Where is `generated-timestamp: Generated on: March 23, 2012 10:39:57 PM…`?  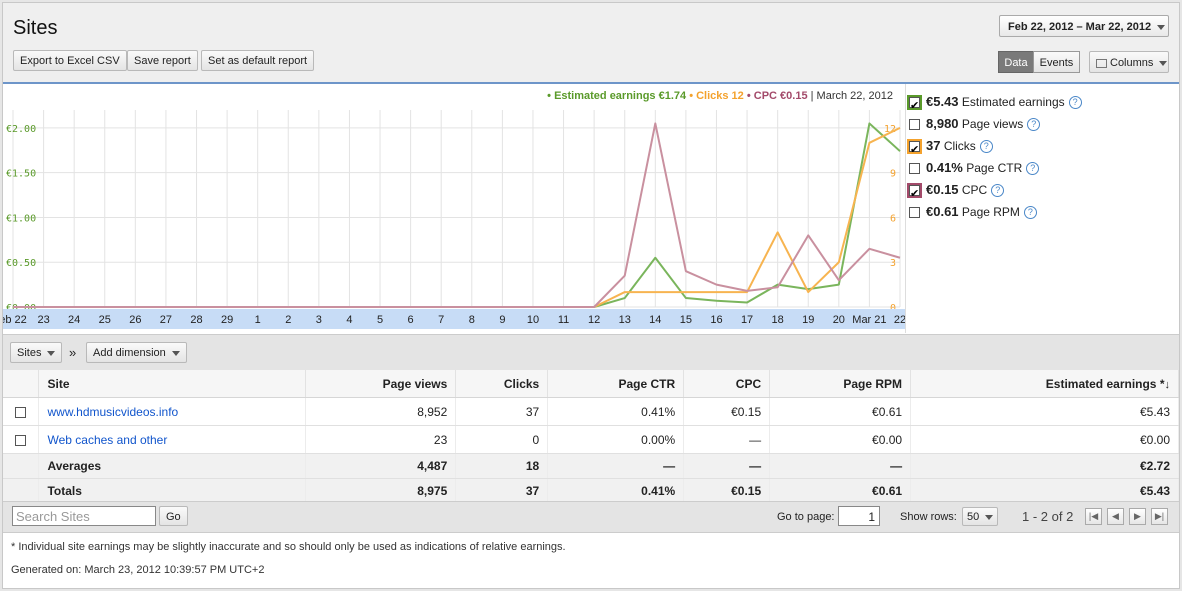 generated-timestamp: Generated on: March 23, 2012 10:39:57 PM… is located at coordinates (138, 570).